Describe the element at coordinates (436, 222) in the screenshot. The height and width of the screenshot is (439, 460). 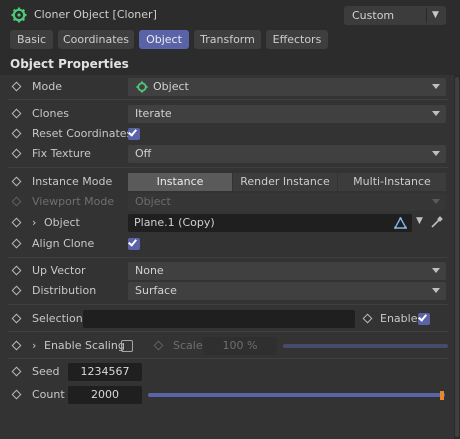
I see `eyedropper-icon` at that location.